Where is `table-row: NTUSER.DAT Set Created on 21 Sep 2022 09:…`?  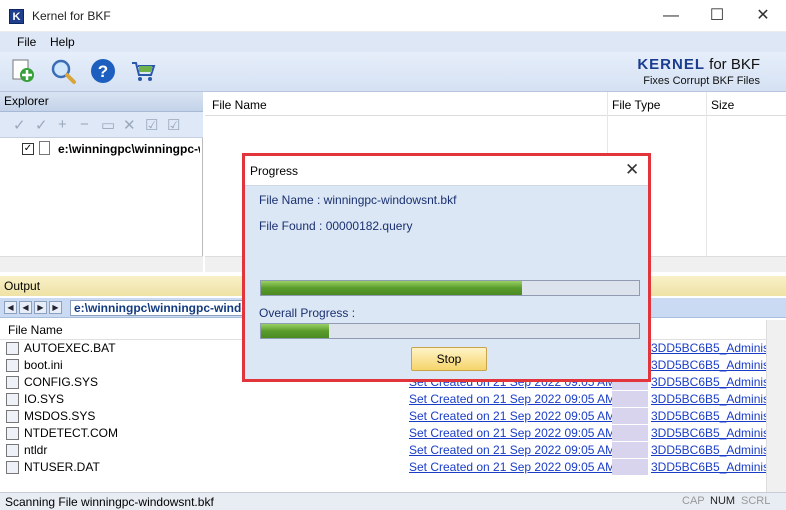 table-row: NTUSER.DAT Set Created on 21 Sep 2022 09:… is located at coordinates (383, 467).